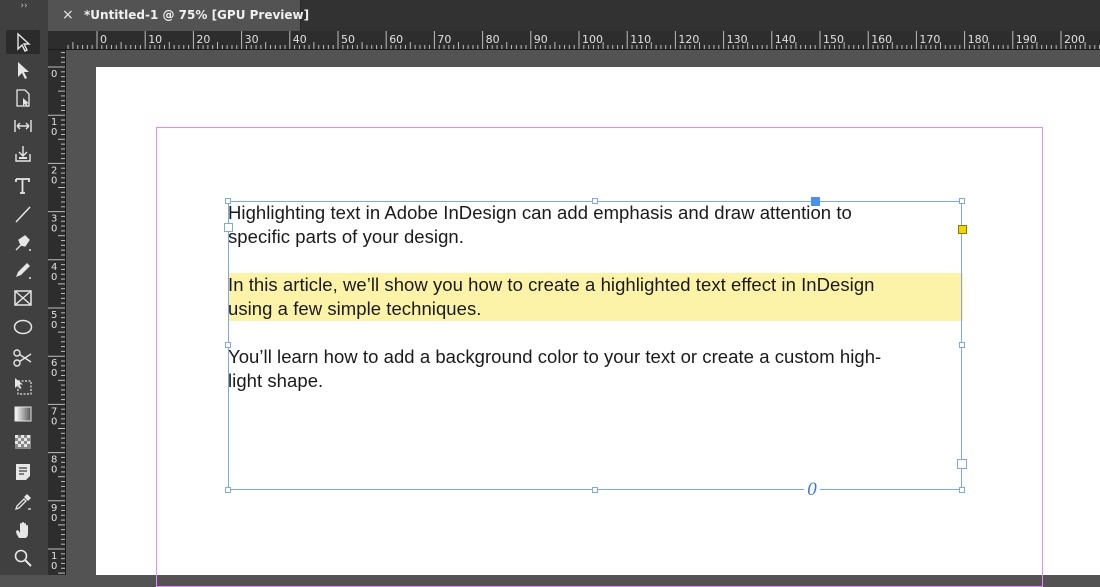  What do you see at coordinates (812, 490) in the screenshot?
I see `baseline-indicator: 0` at bounding box center [812, 490].